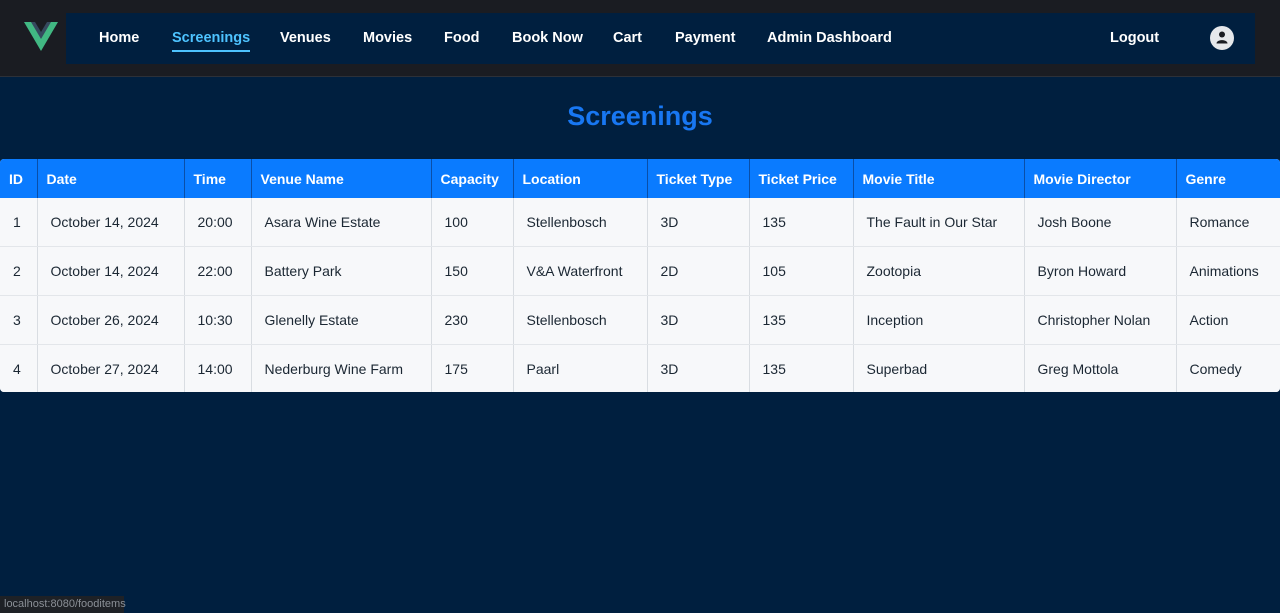  What do you see at coordinates (341, 222) in the screenshot?
I see `cell-venue-name: Asara Wine Estate` at bounding box center [341, 222].